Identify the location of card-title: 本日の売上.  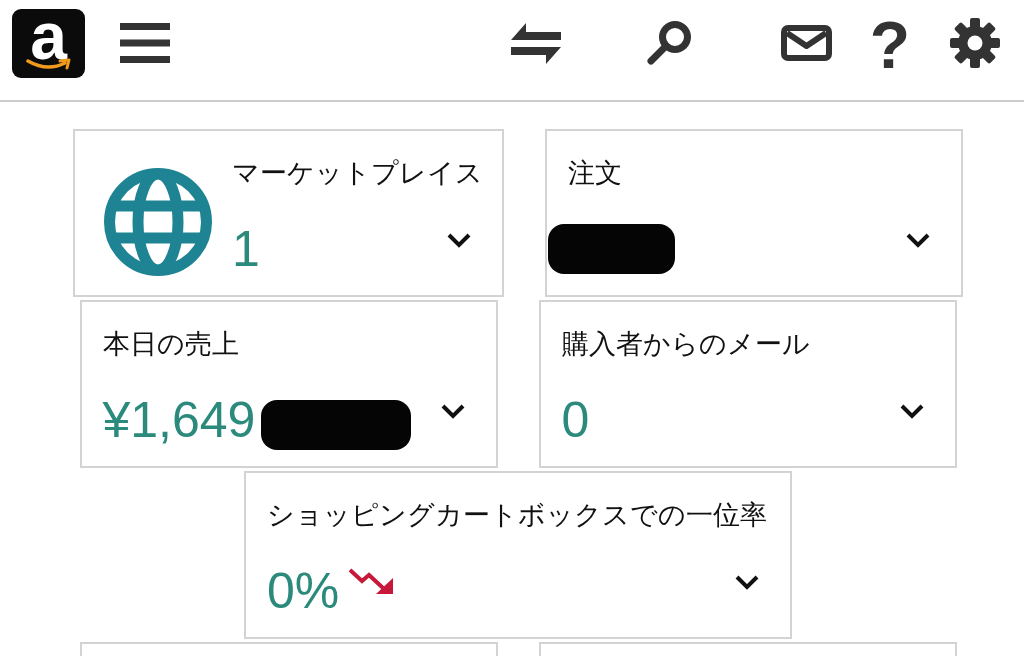
(170, 344).